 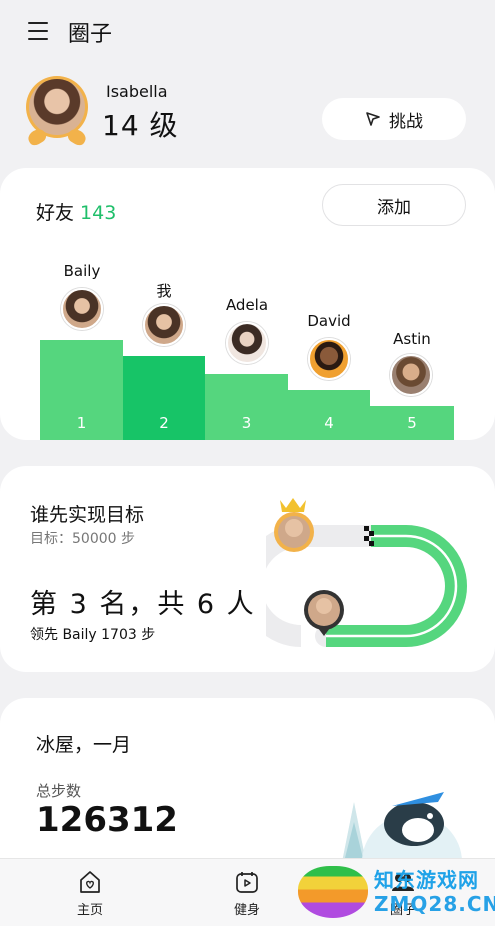 What do you see at coordinates (247, 343) in the screenshot?
I see `friend-avatar-adela` at bounding box center [247, 343].